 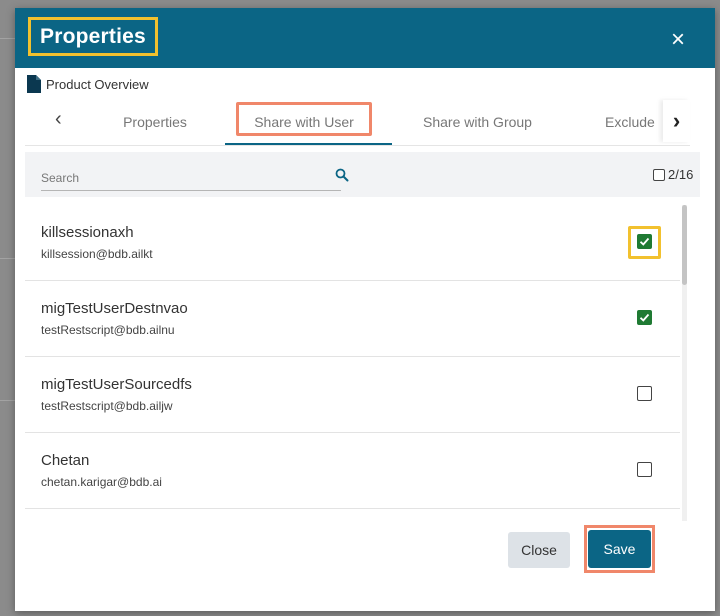 What do you see at coordinates (65, 460) in the screenshot?
I see `user-name: Chetan` at bounding box center [65, 460].